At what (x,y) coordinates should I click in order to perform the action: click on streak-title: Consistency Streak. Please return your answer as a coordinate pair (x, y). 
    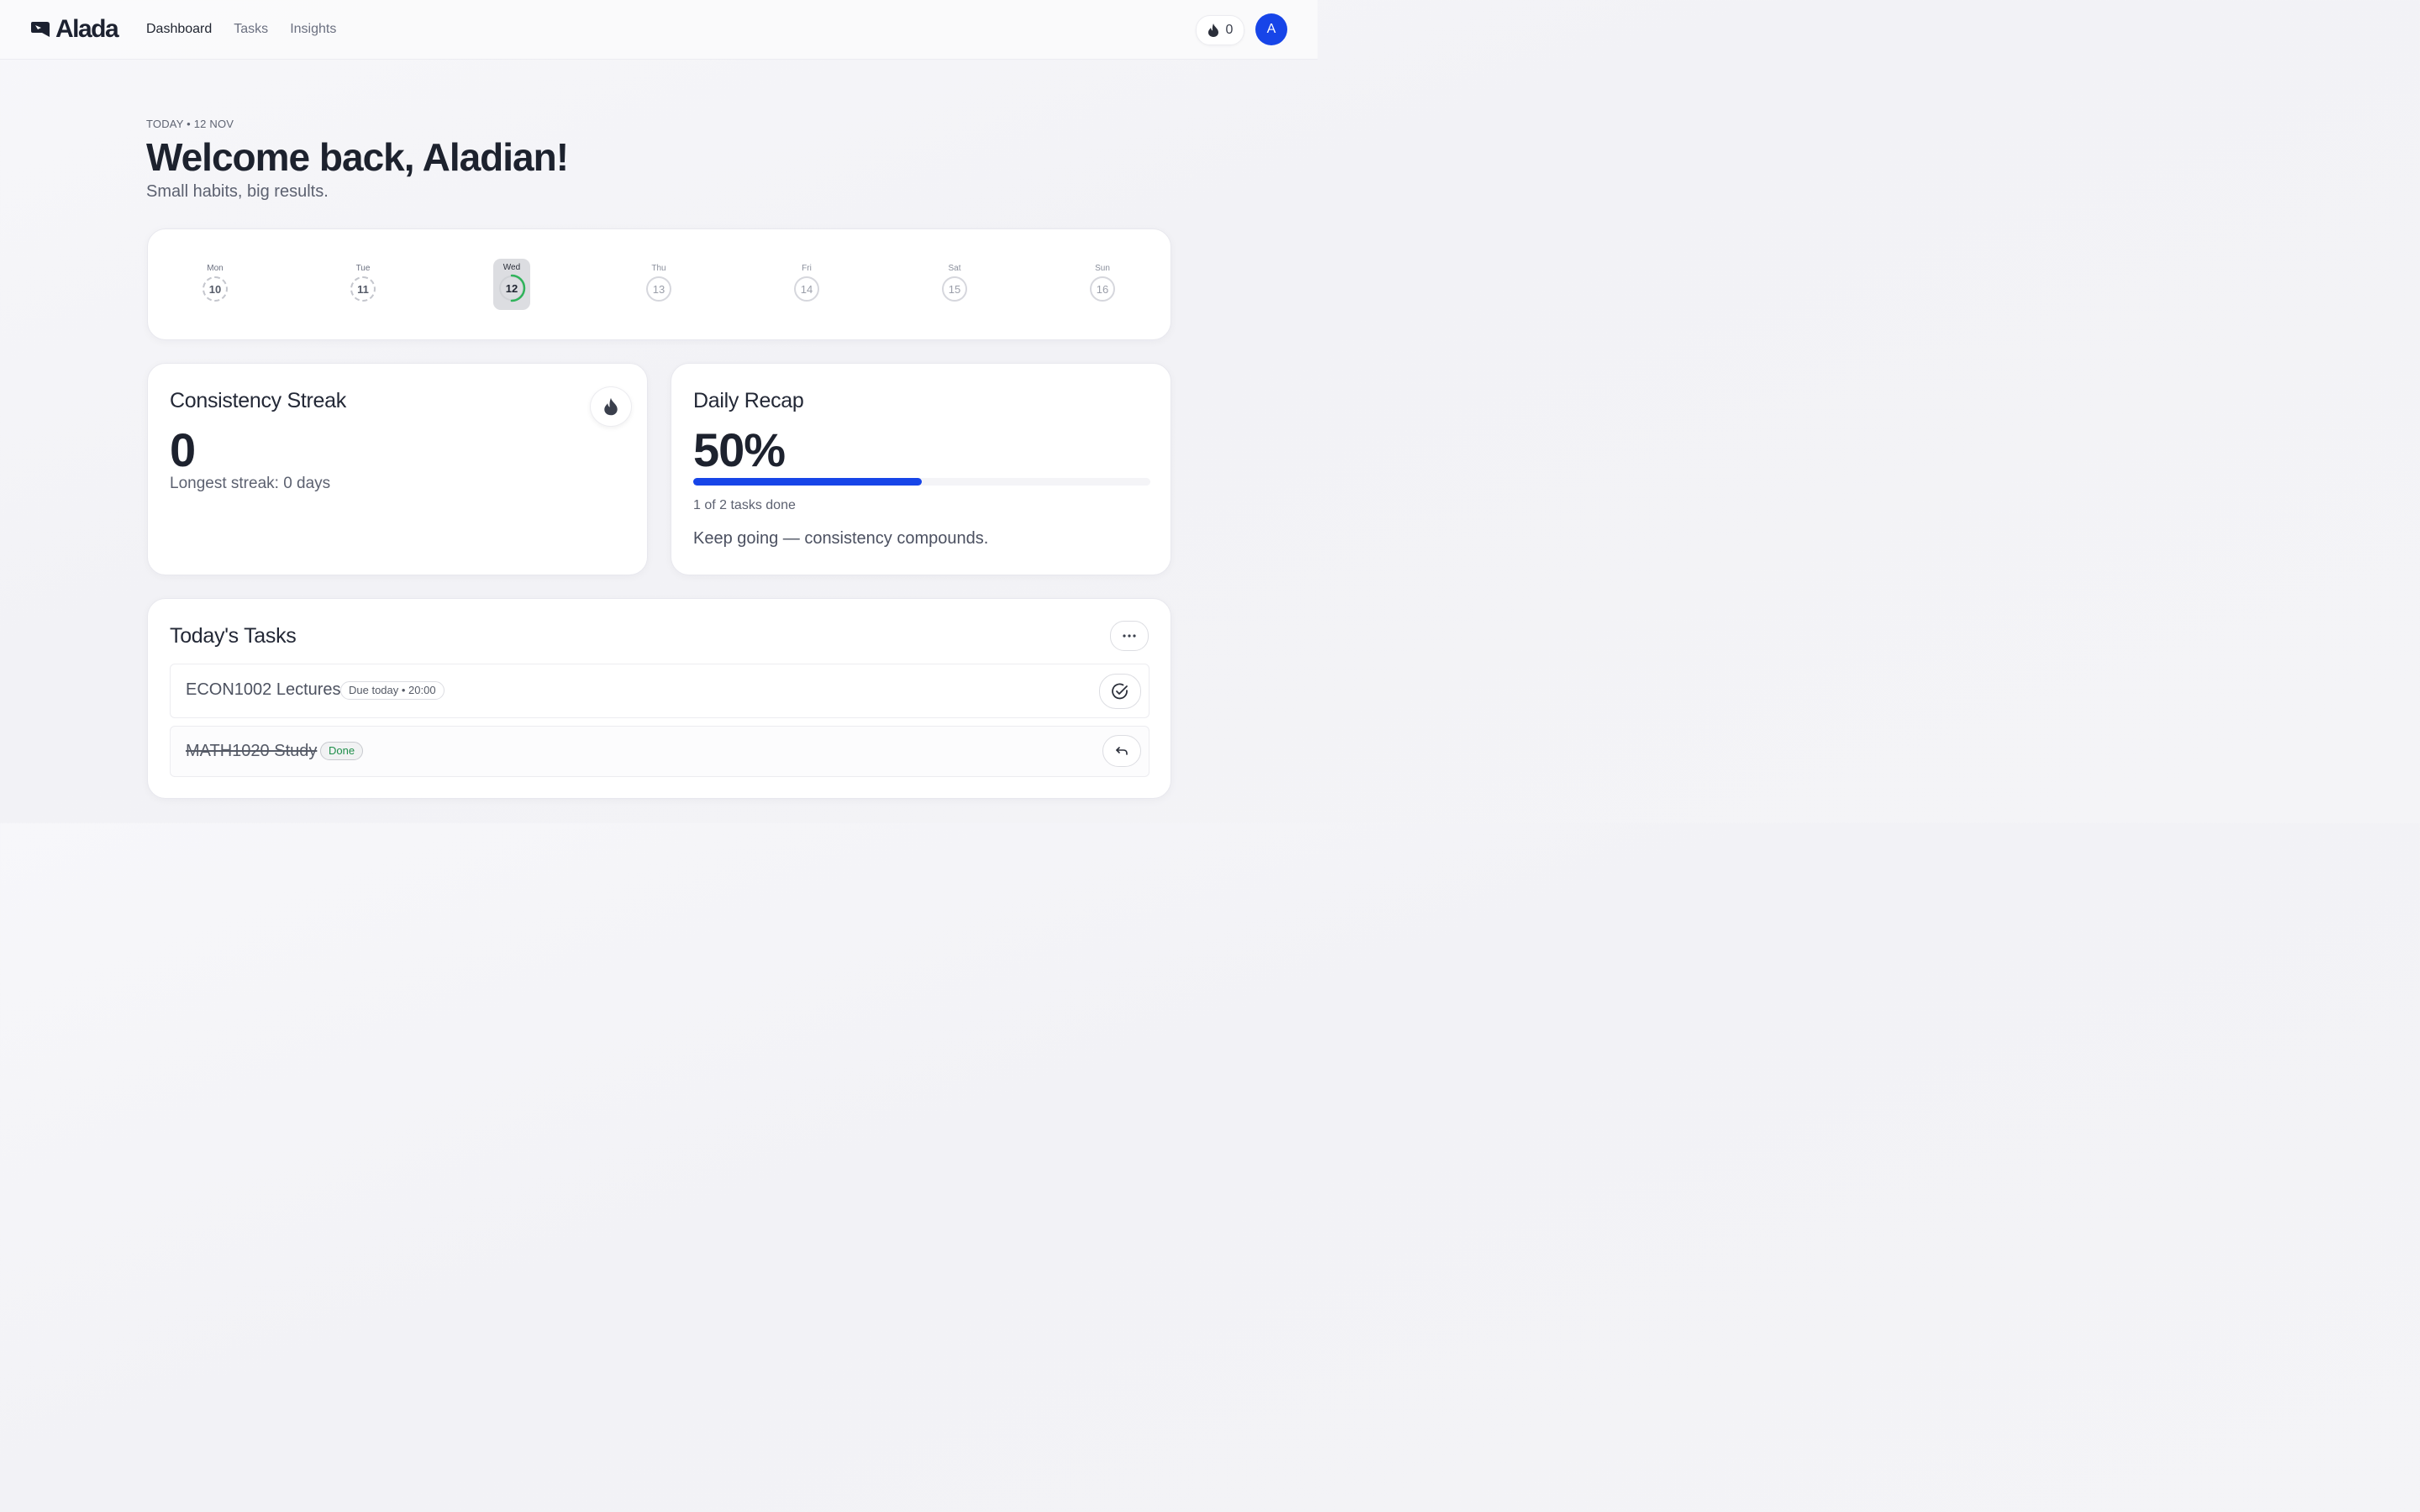
    Looking at the image, I should click on (258, 400).